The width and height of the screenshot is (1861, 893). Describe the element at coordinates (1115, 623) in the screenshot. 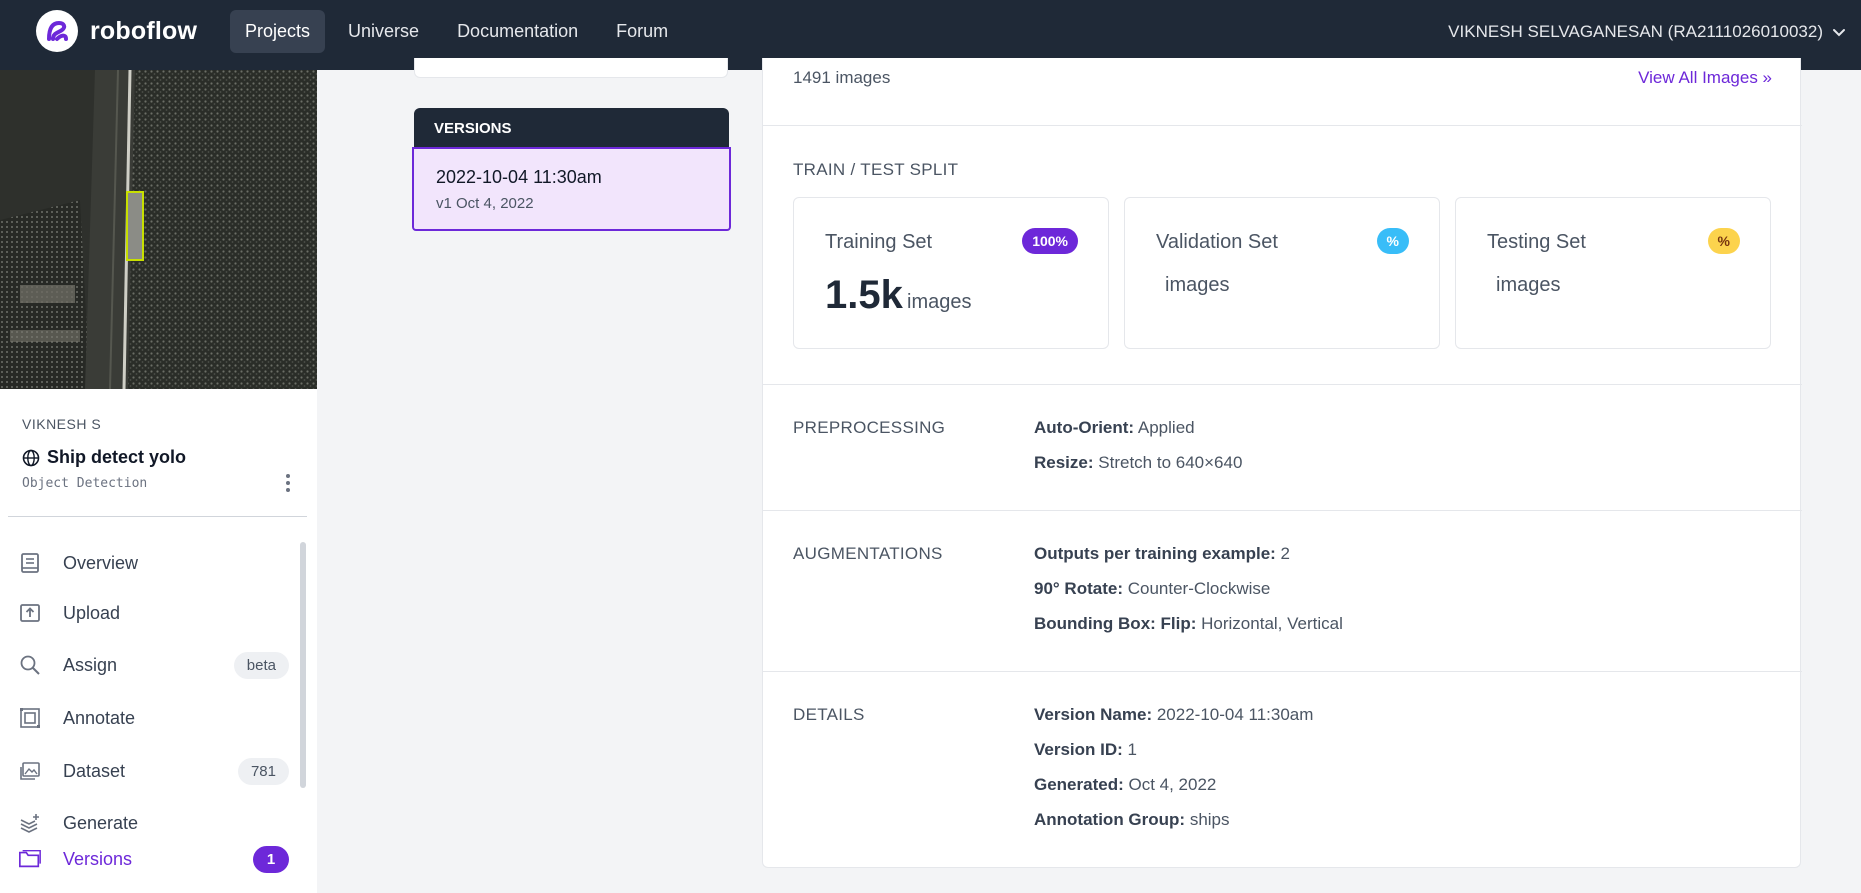

I see `kv-key: Bounding Box: Flip:` at that location.